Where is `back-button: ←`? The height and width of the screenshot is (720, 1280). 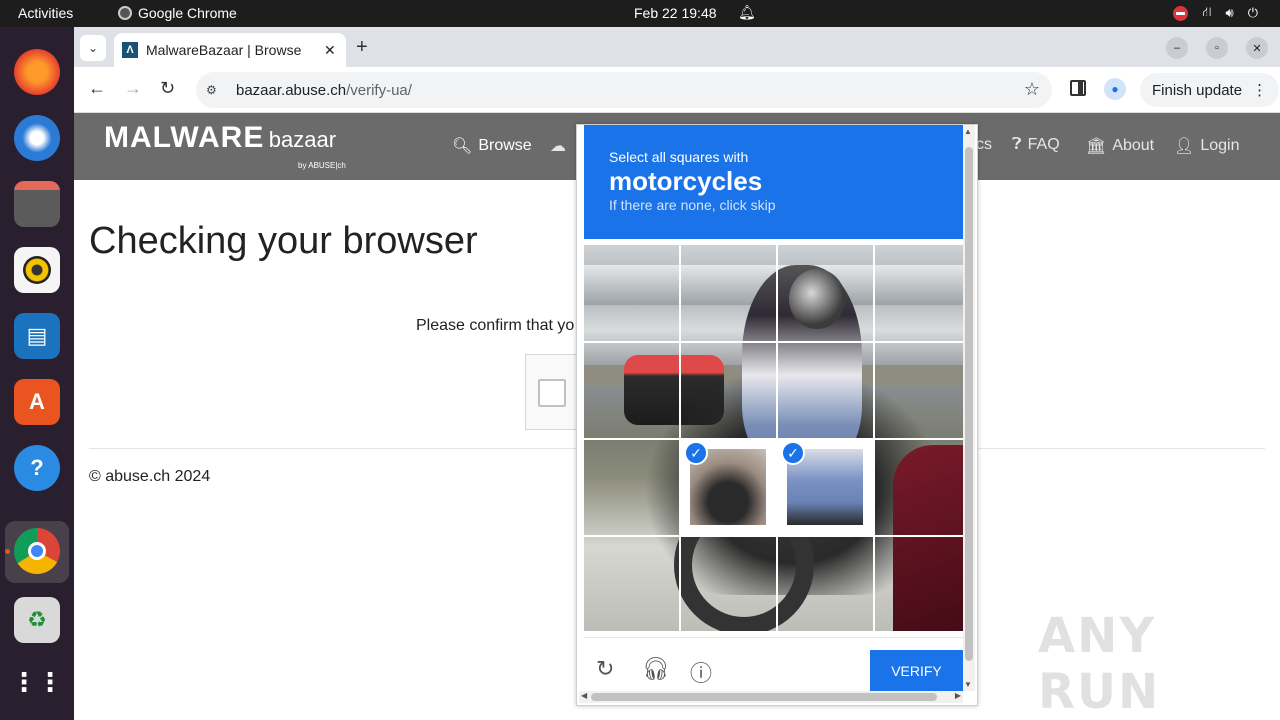
back-button: ← is located at coordinates (97, 88).